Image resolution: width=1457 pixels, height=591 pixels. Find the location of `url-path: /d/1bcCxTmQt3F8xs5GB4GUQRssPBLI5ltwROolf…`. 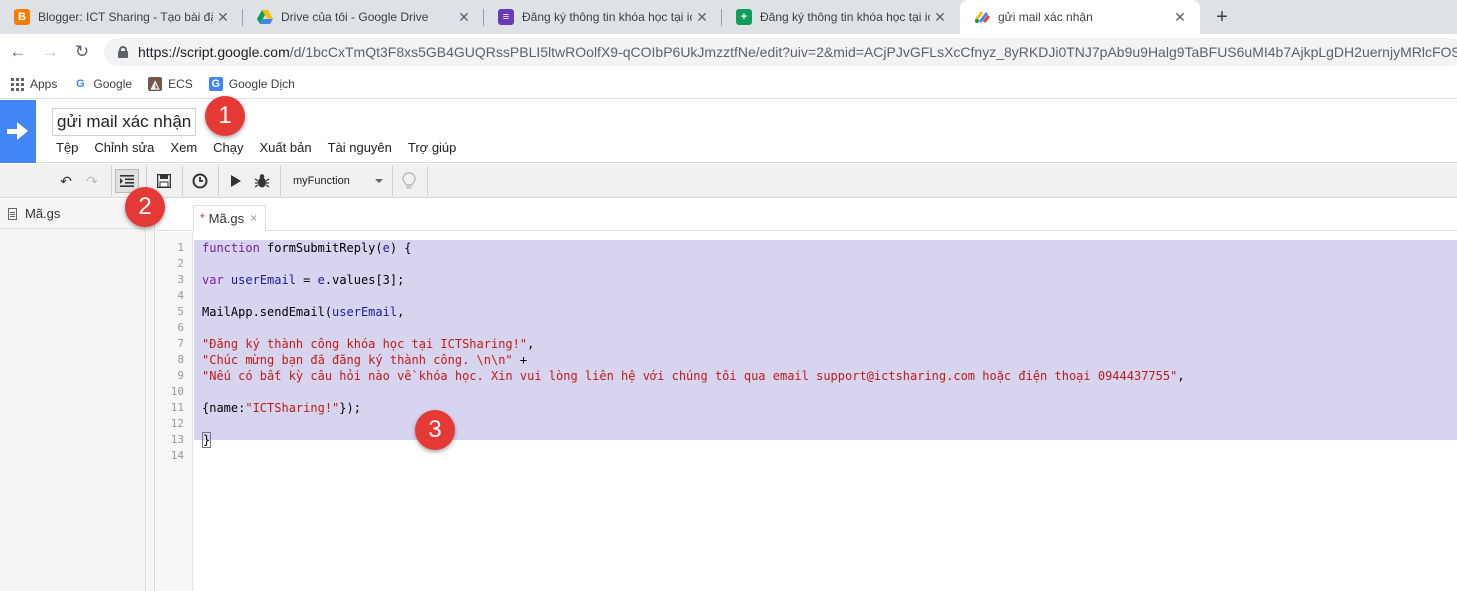

url-path: /d/1bcCxTmQt3F8xs5GB4GUQRssPBLI5ltwROolf… is located at coordinates (873, 52).